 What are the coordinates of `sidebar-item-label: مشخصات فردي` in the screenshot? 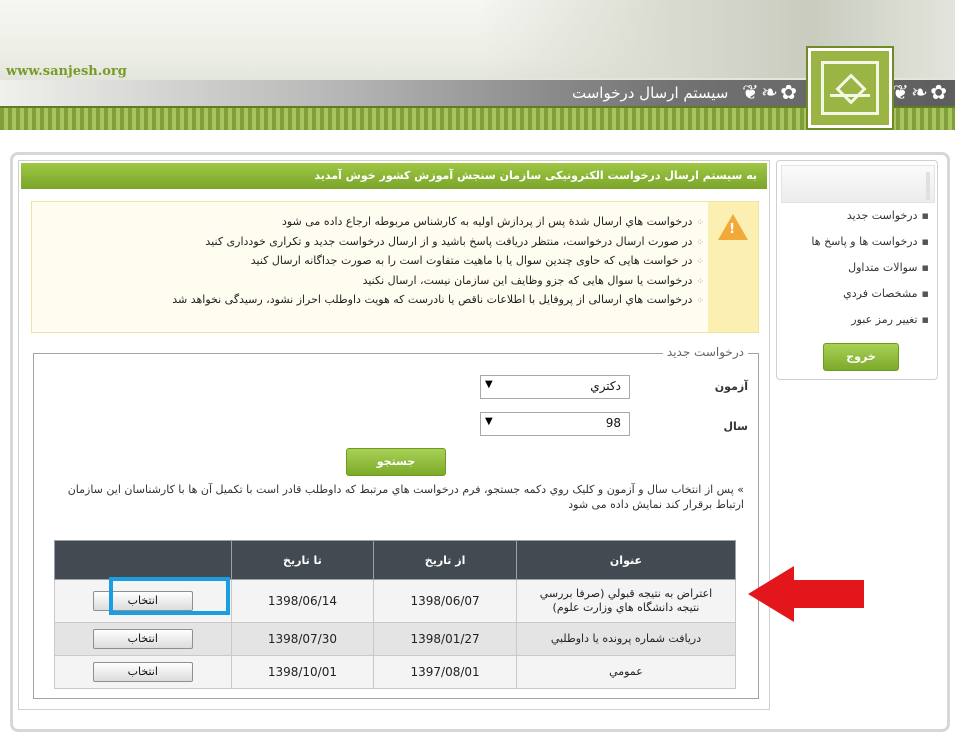 It's located at (880, 293).